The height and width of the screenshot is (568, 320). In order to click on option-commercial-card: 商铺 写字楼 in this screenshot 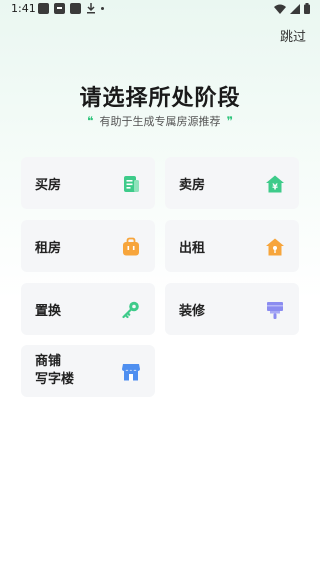, I will do `click(88, 371)`.